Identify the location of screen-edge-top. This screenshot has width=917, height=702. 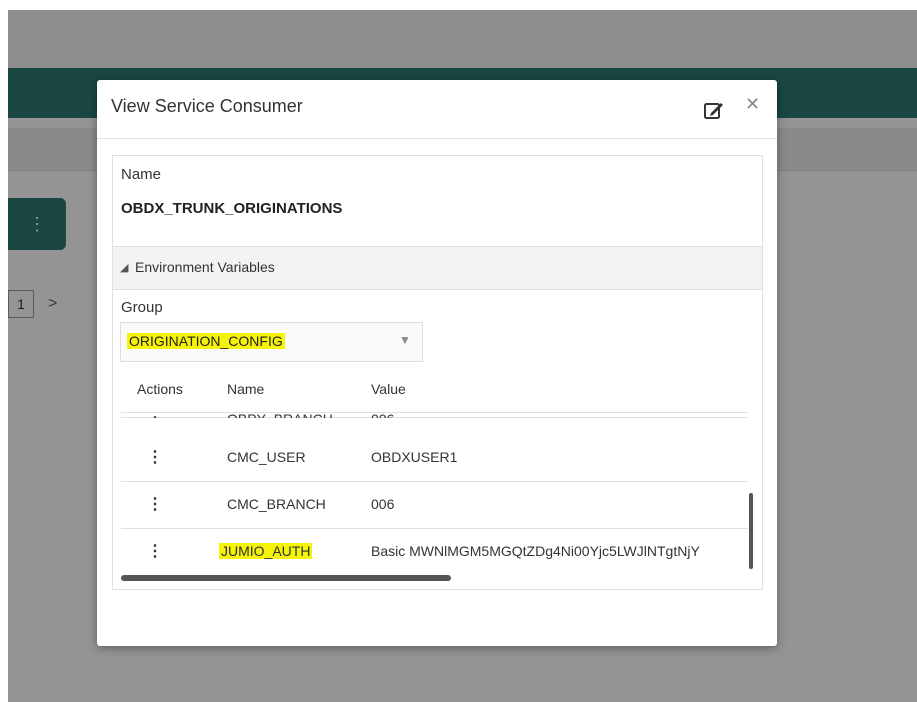
(458, 5).